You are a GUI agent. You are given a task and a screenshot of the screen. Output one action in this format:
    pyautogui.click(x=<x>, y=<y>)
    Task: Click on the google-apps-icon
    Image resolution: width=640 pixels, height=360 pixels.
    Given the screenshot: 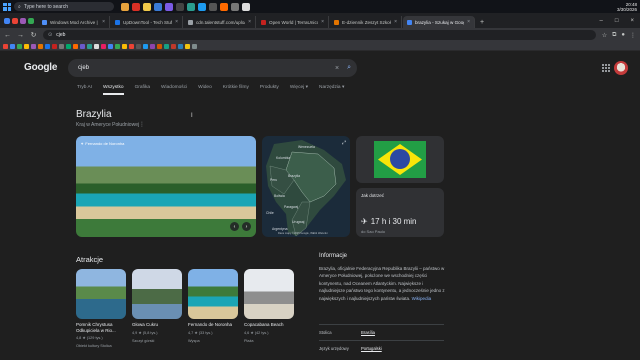 What is the action you would take?
    pyautogui.click(x=606, y=68)
    